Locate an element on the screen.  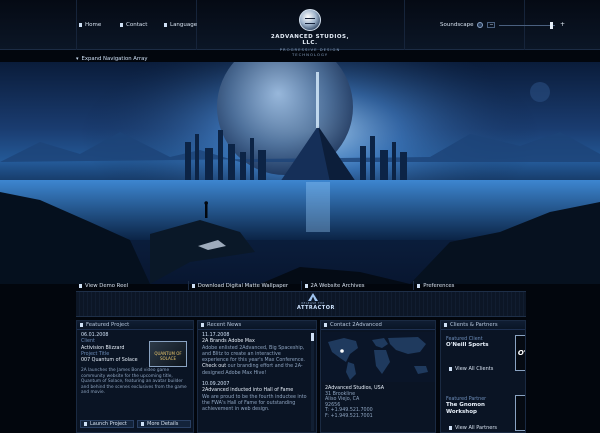
nav-home-label: Home is located at coordinates (93, 25).